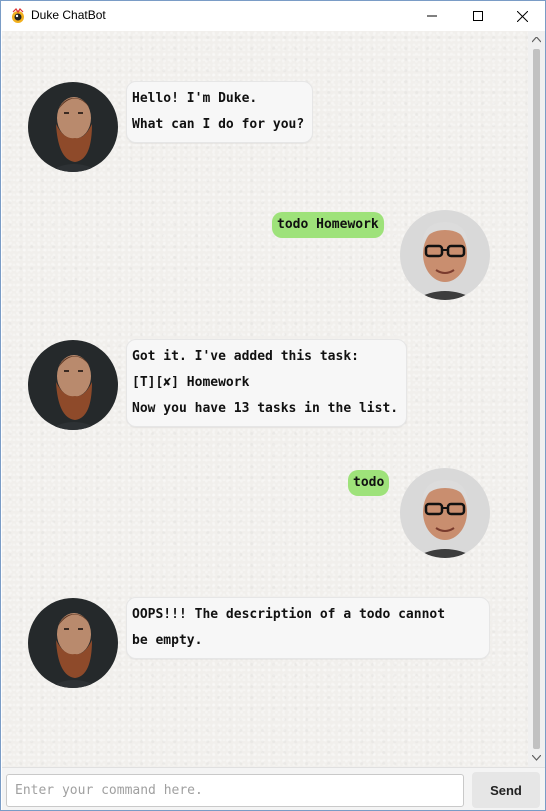 This screenshot has height=811, width=546. I want to click on message-line: be empty., so click(167, 640).